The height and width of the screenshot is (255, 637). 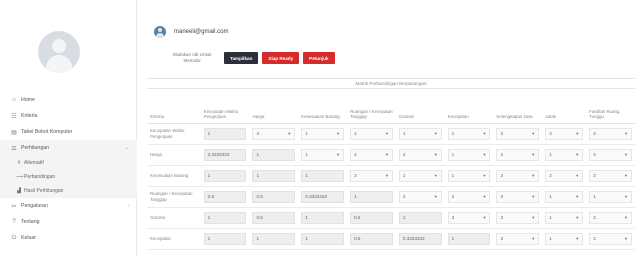 What do you see at coordinates (68, 191) in the screenshot?
I see `sidebar-item-hasil-perhitungan: ▟ Hasil Perhitungan` at bounding box center [68, 191].